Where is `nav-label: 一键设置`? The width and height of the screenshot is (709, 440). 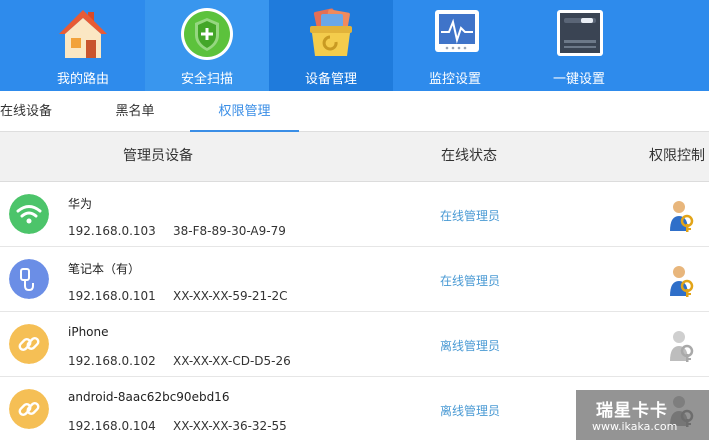 nav-label: 一键设置 is located at coordinates (578, 79).